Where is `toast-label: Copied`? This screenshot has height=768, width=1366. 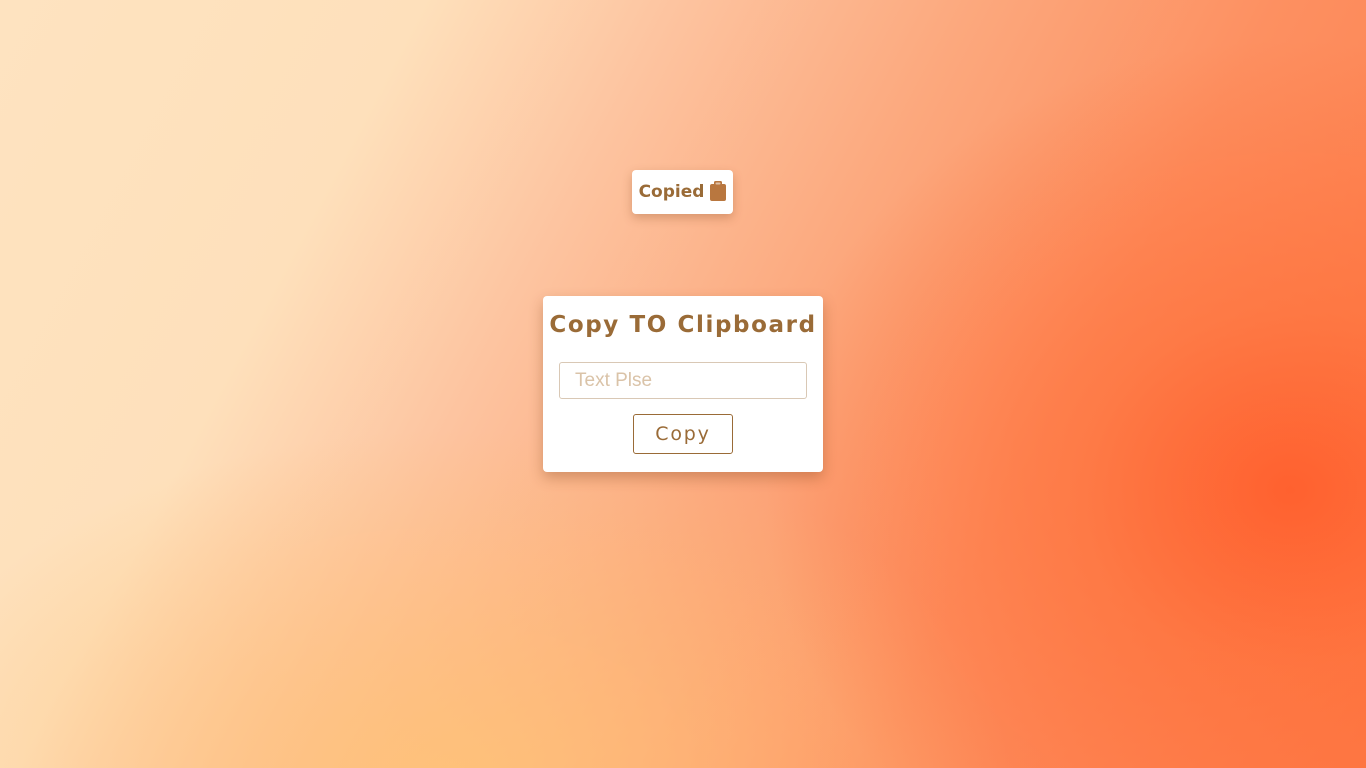
toast-label: Copied is located at coordinates (671, 192).